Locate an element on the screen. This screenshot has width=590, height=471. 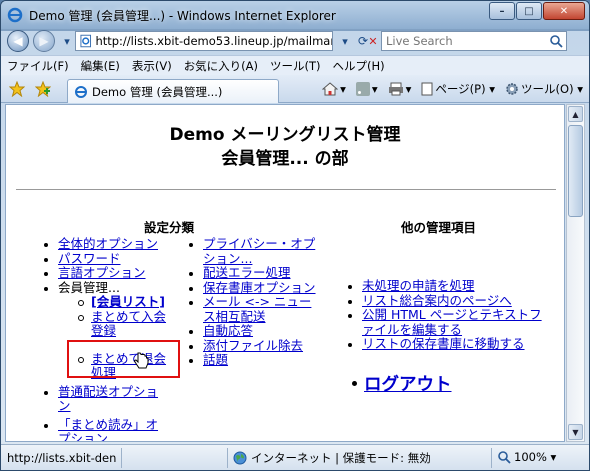
link-edit-html: 公開 HTML ページとテキストファイルを編集する is located at coordinates (452, 322).